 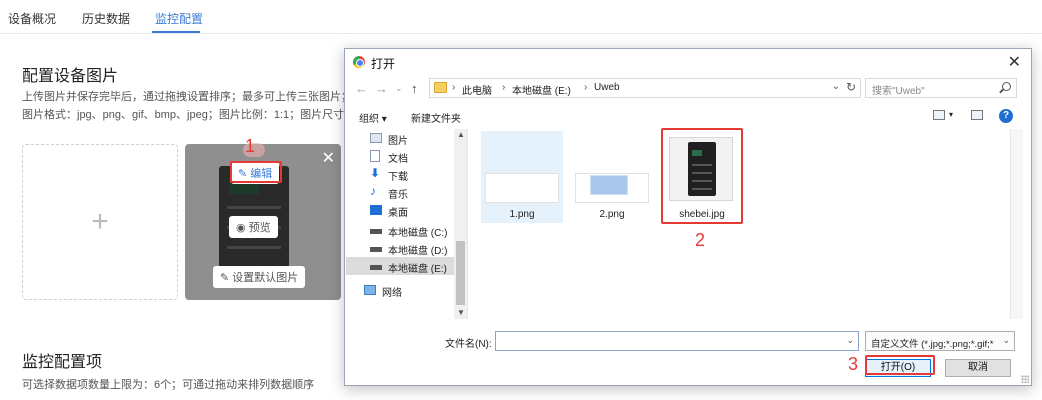 I want to click on nav-item-downloads: ⬇ 下载, so click(x=400, y=174).